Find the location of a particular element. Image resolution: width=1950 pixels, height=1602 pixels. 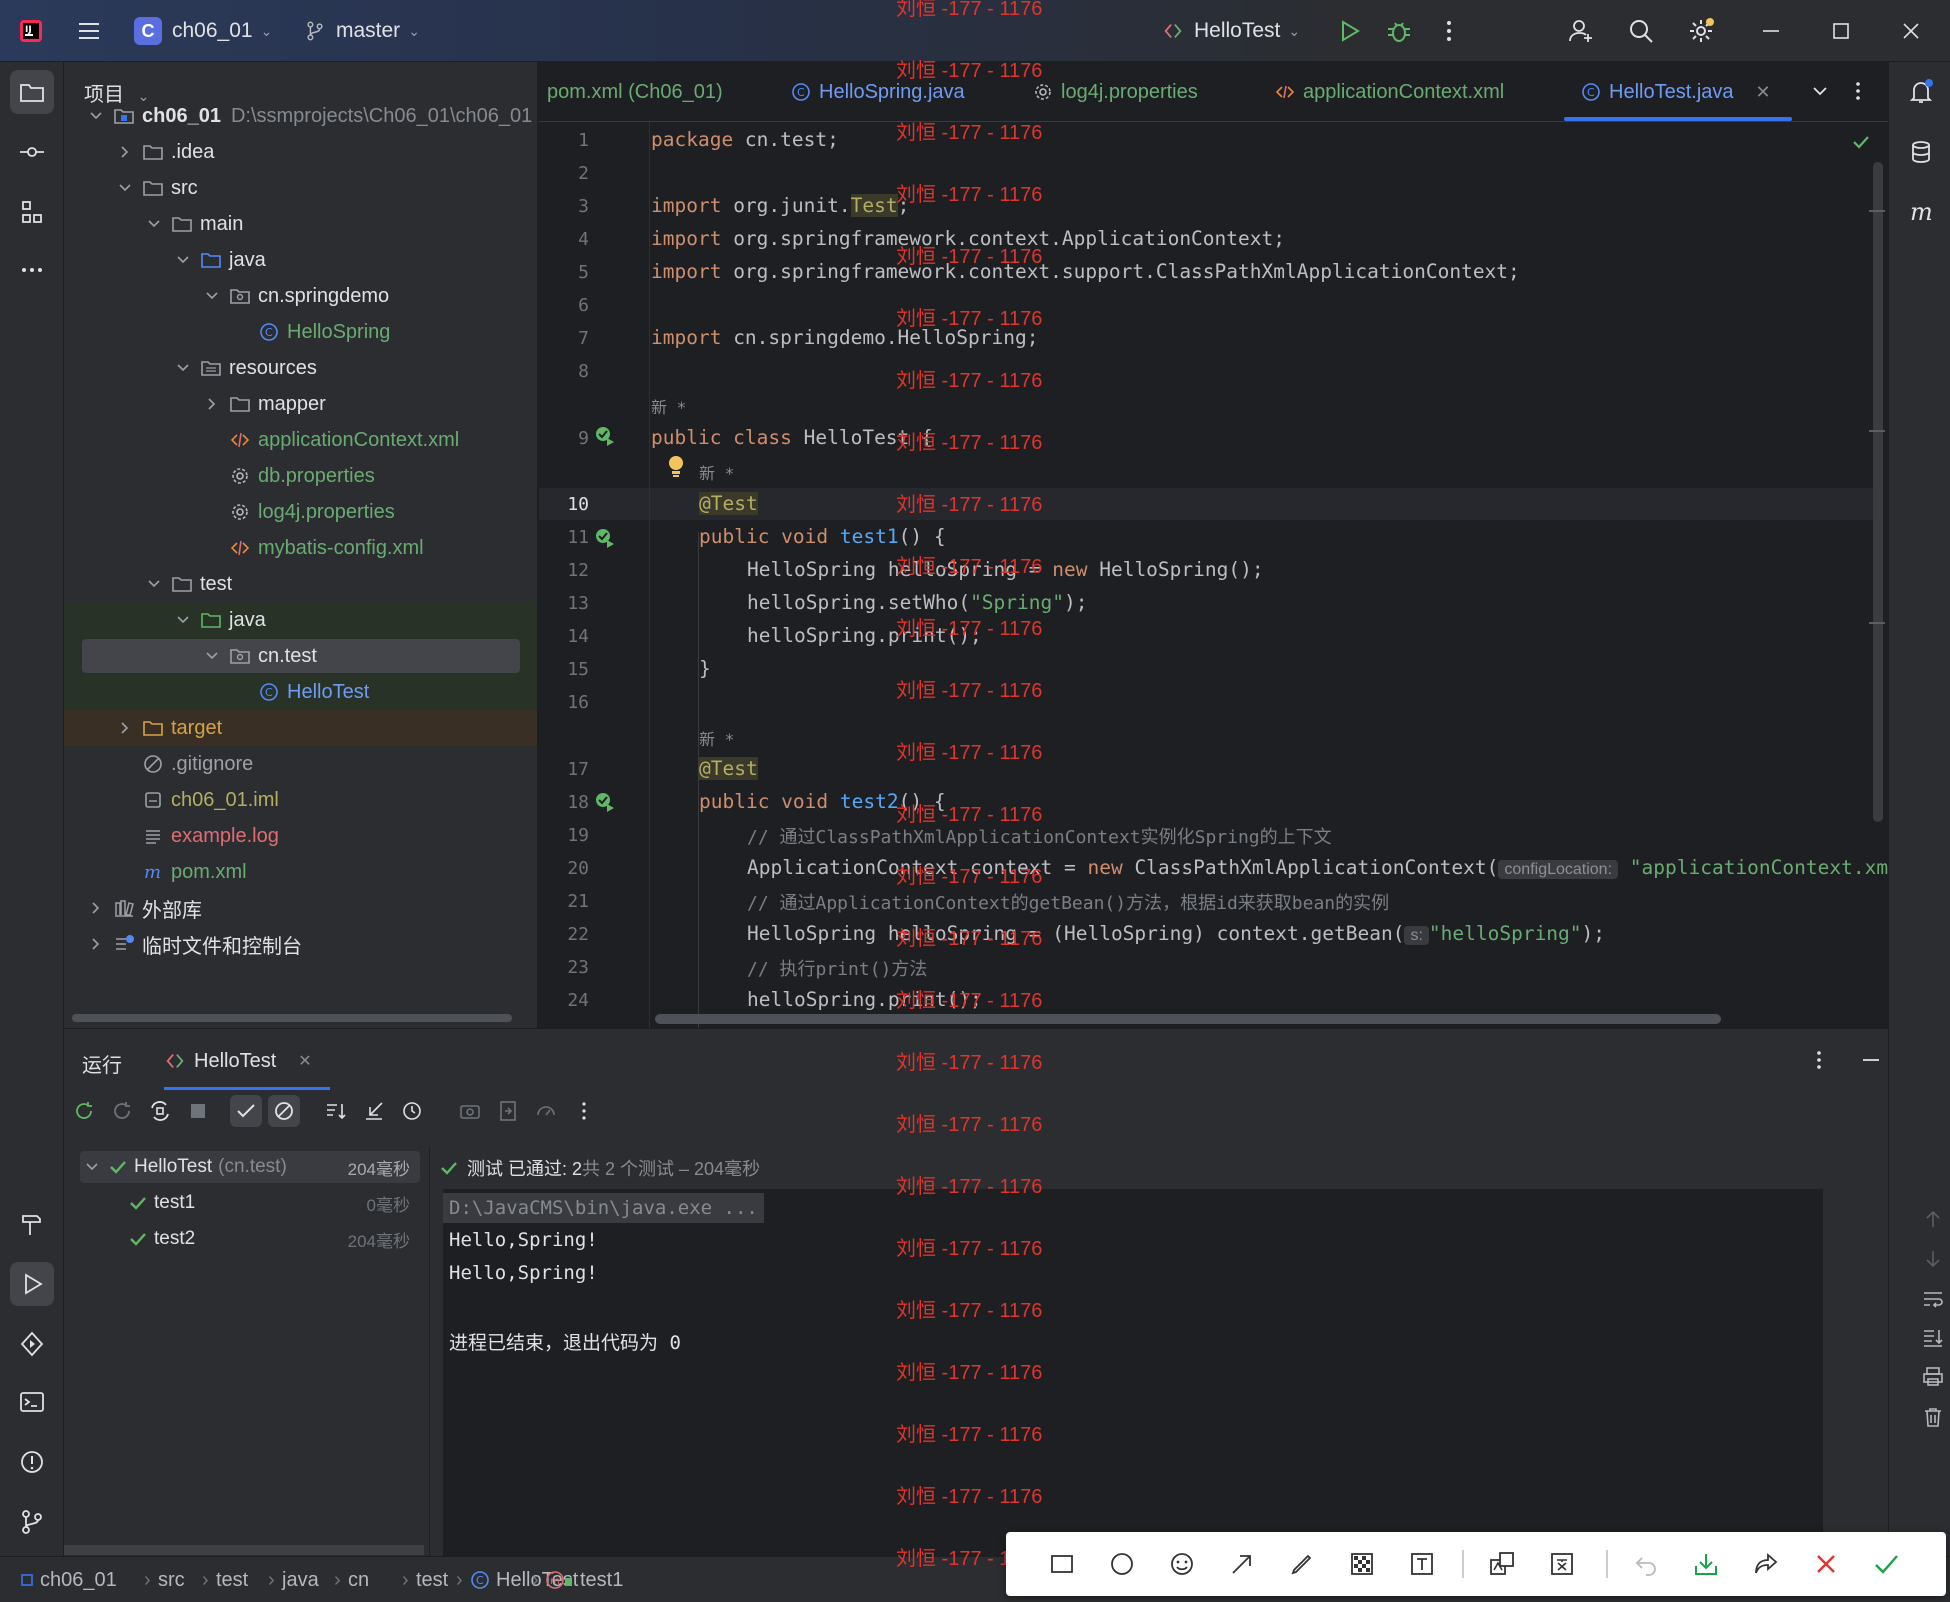

arrow-tool-icon is located at coordinates (1242, 1564).